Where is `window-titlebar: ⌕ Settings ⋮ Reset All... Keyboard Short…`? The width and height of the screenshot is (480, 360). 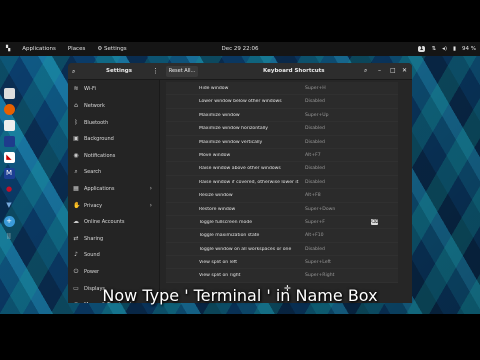 window-titlebar: ⌕ Settings ⋮ Reset All... Keyboard Short… is located at coordinates (240, 71).